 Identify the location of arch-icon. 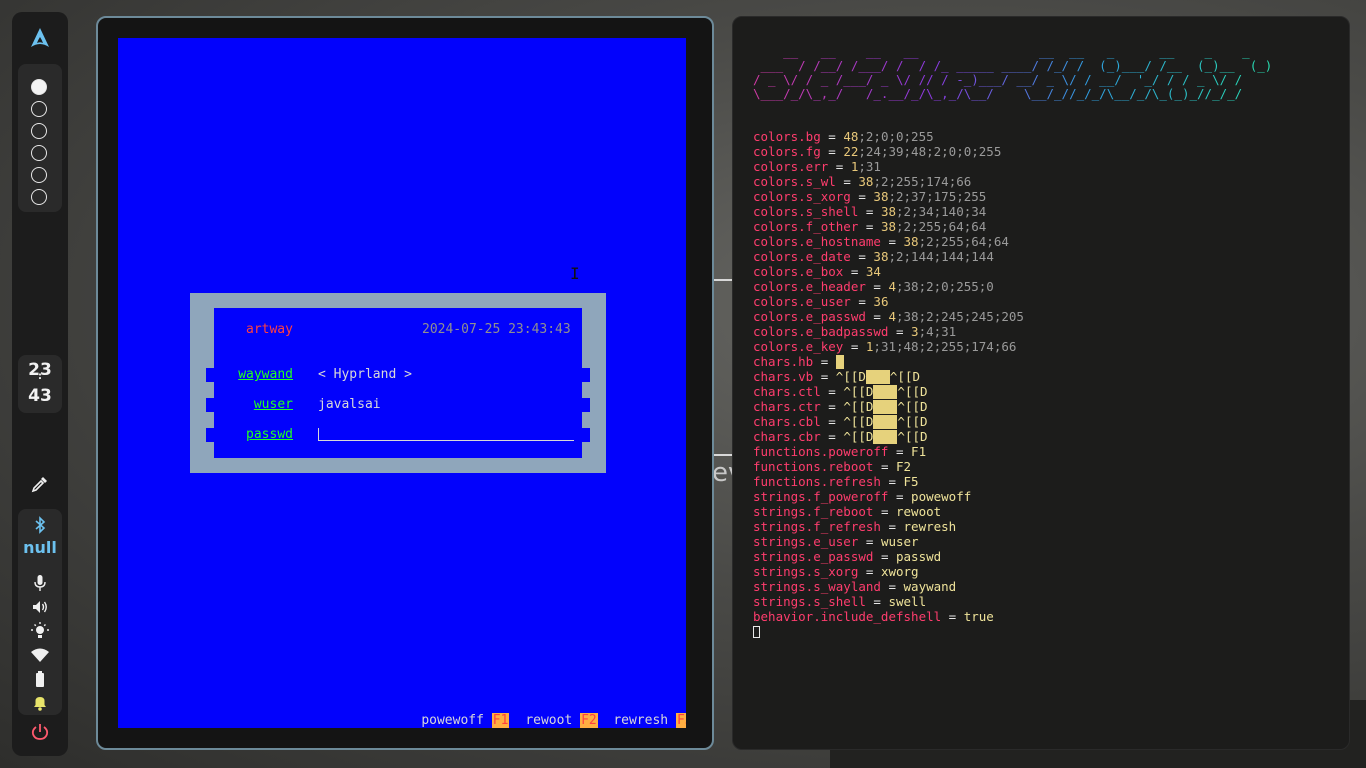
(40, 38).